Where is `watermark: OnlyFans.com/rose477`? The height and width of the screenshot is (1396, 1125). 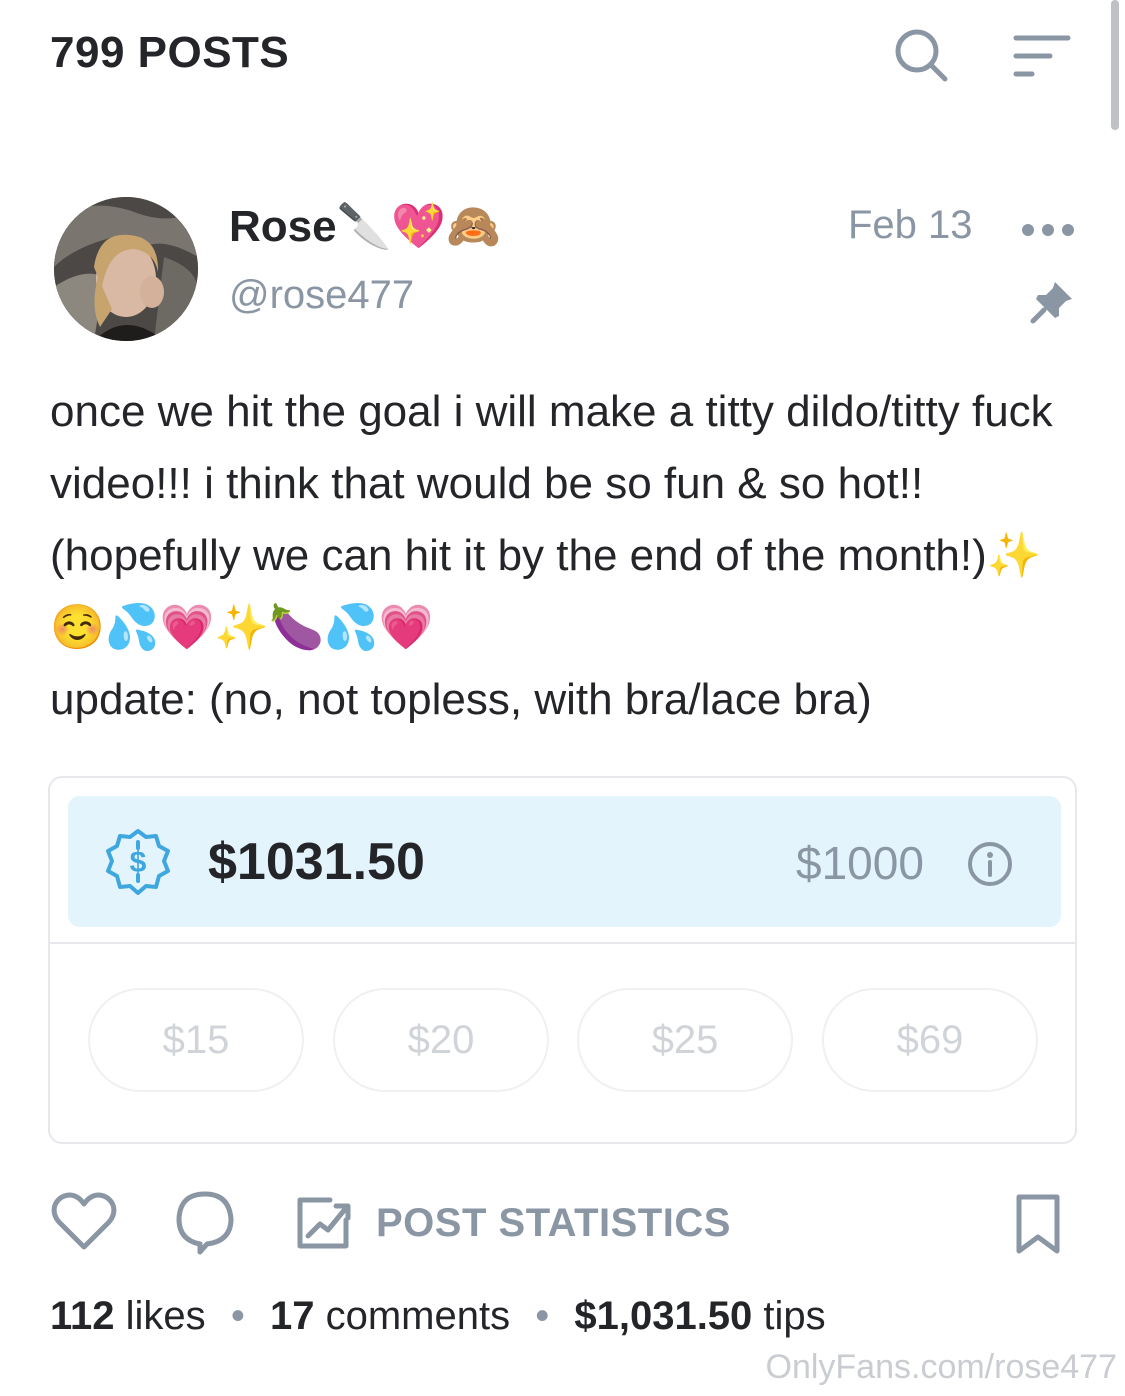 watermark: OnlyFans.com/rose477 is located at coordinates (941, 1367).